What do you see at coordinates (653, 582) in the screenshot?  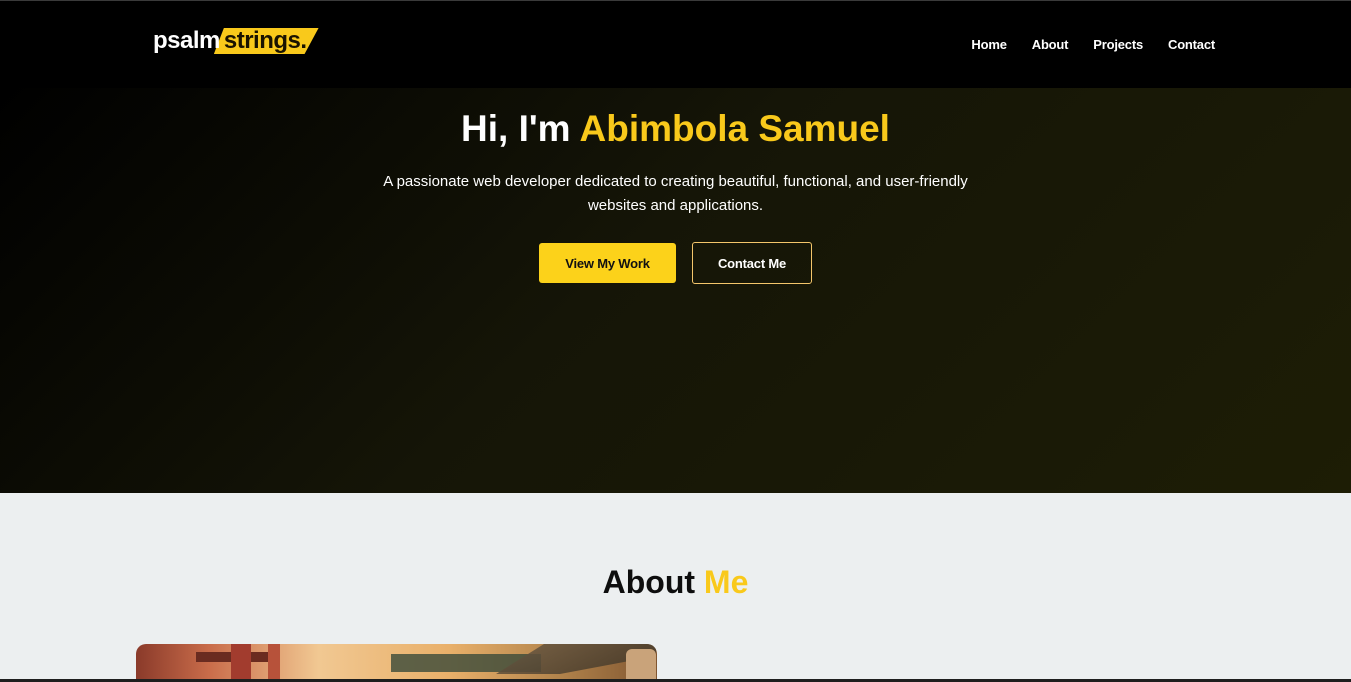 I see `about-title-prefix: About` at bounding box center [653, 582].